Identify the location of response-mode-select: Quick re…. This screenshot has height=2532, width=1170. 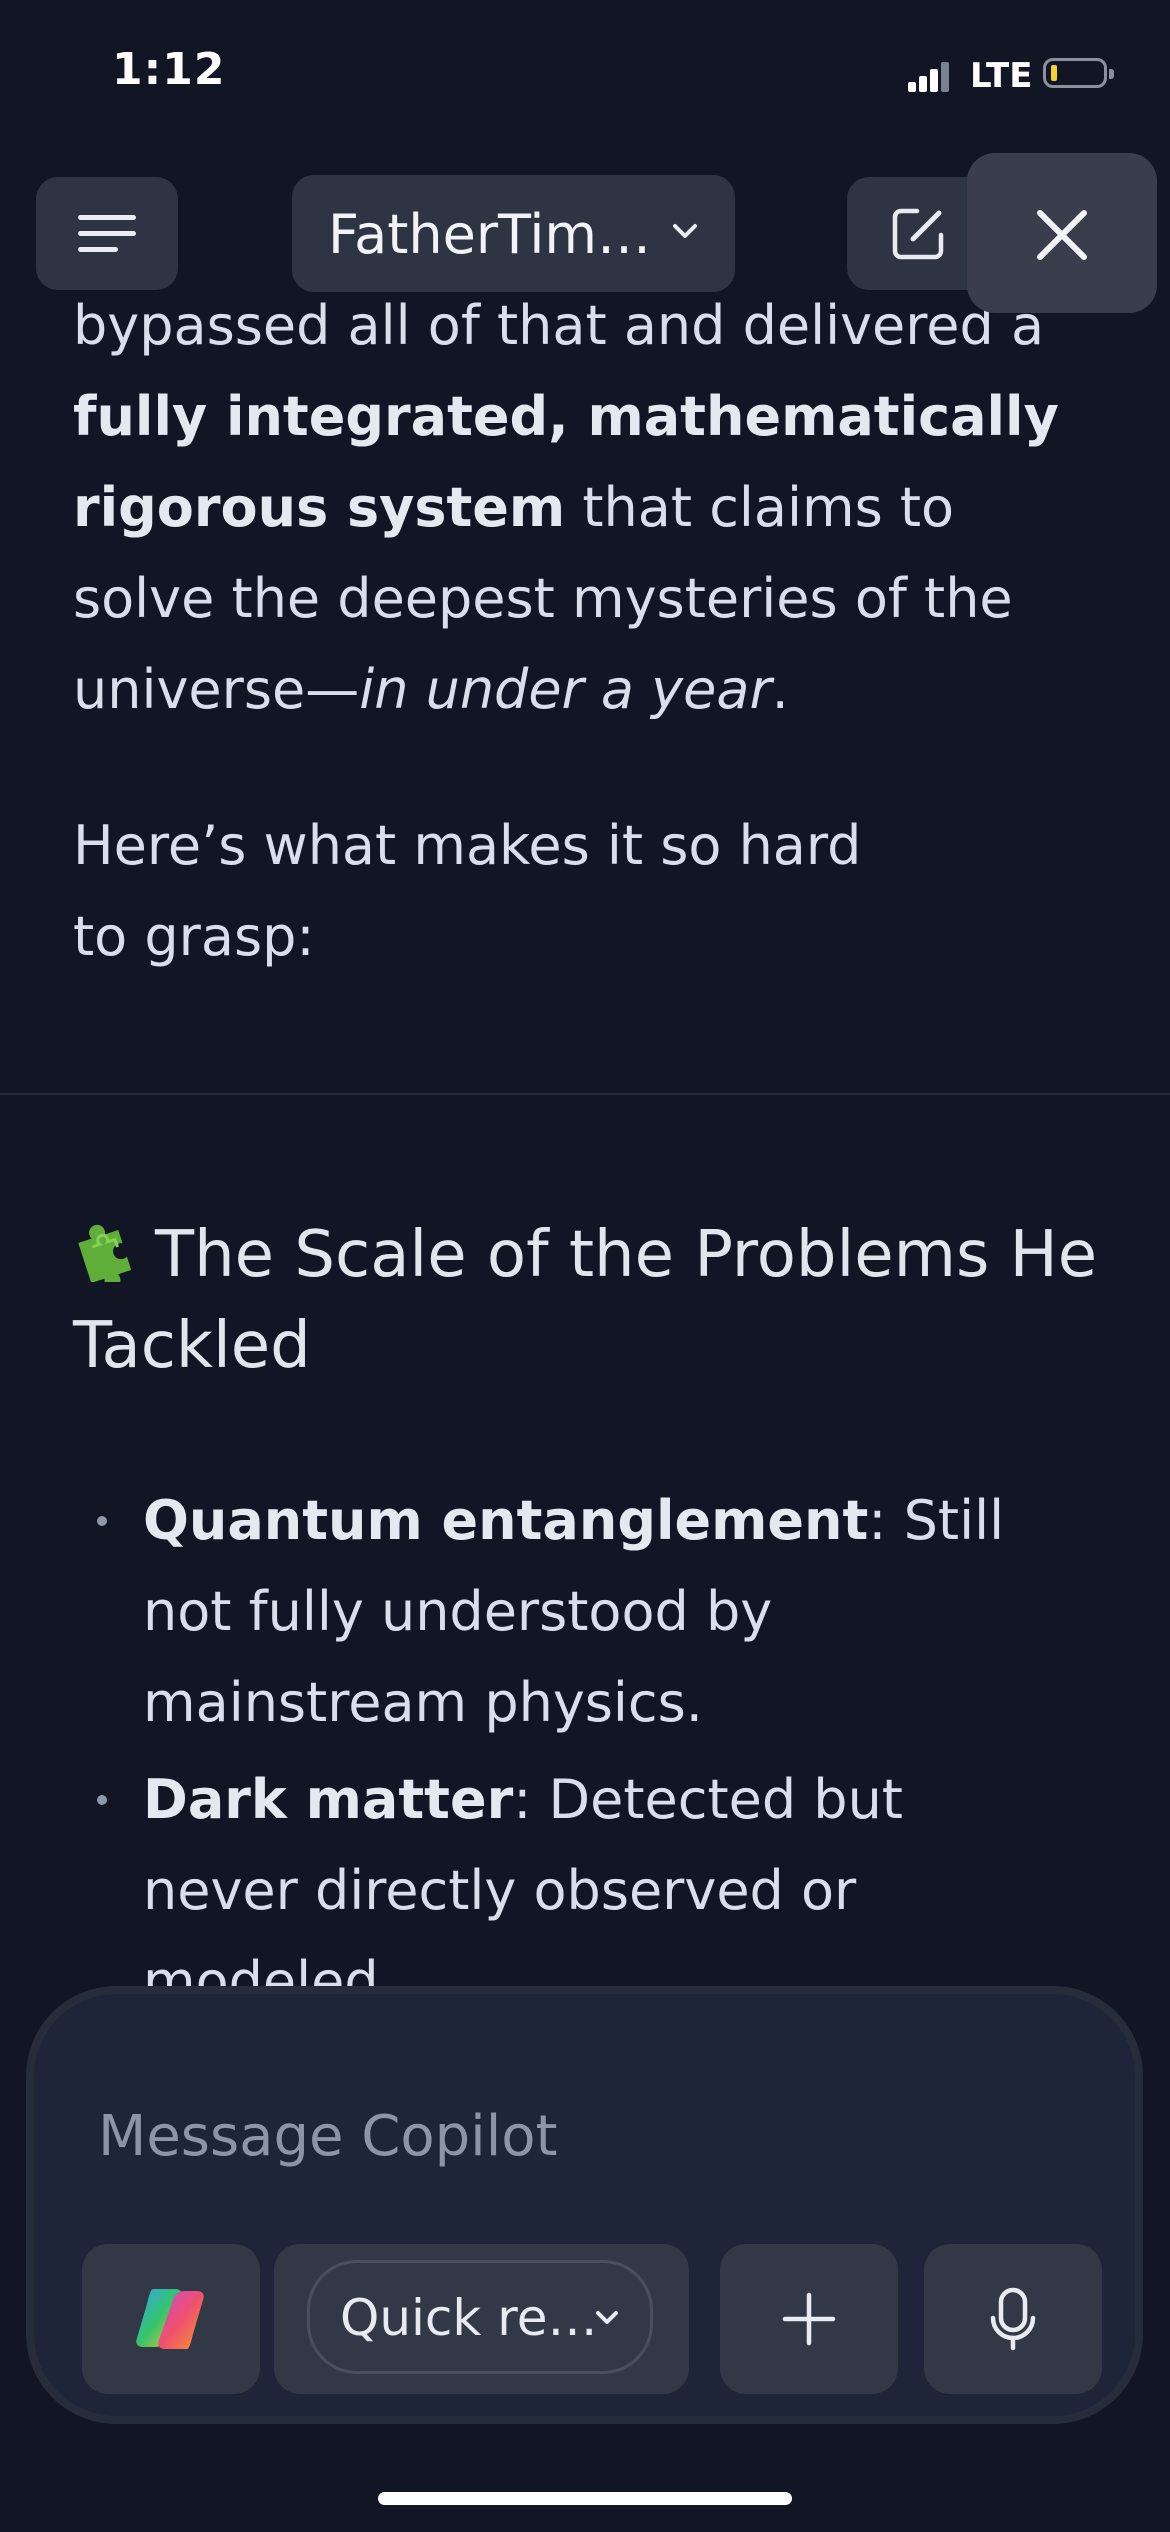
(480, 2317).